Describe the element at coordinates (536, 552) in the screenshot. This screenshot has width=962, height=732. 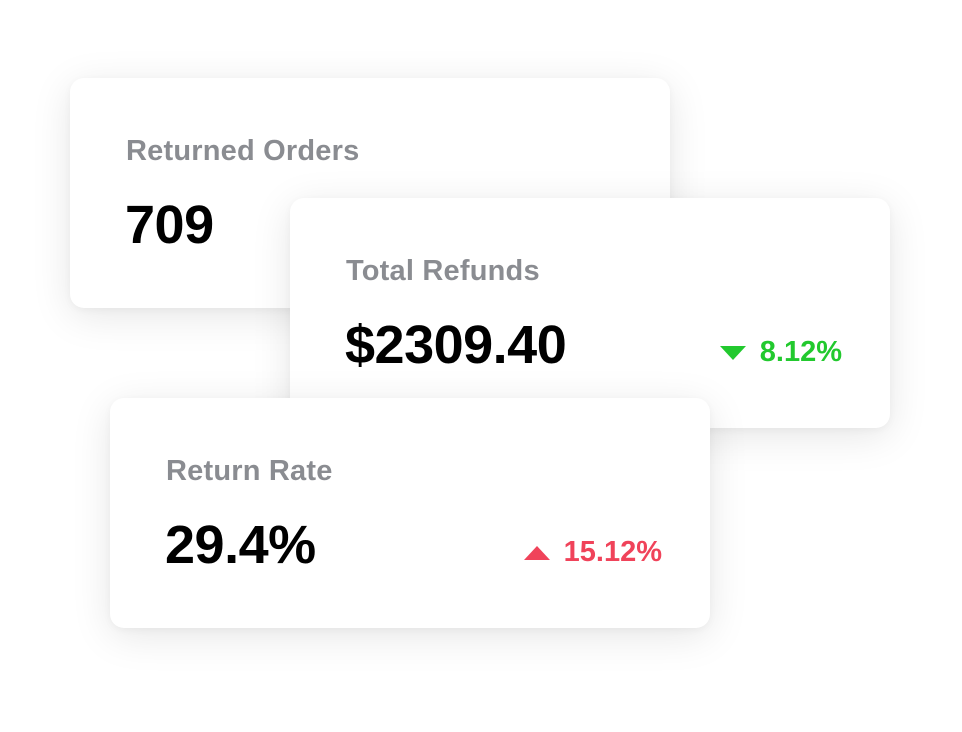
I see `triangle-up-icon` at that location.